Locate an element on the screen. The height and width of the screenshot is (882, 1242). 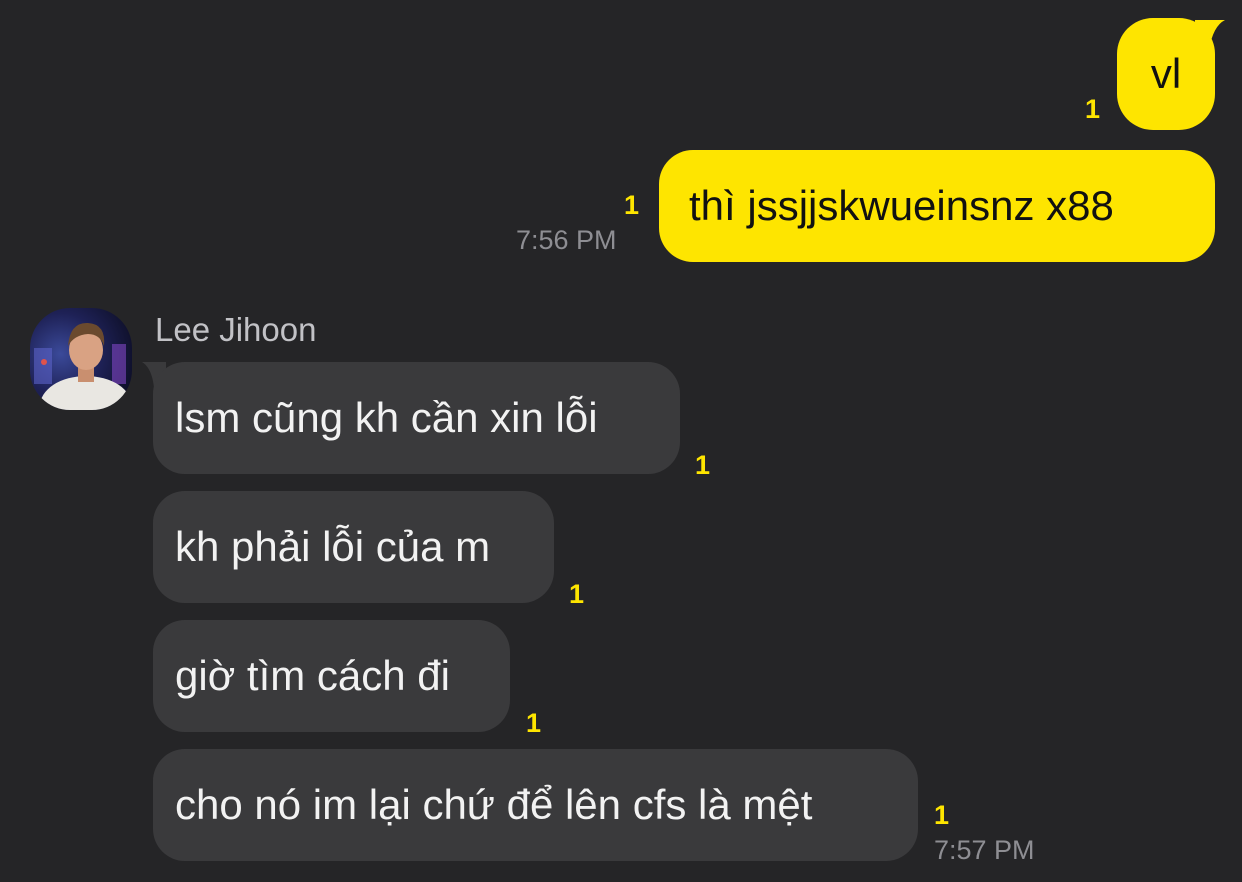
incoming-message-bubble: cho nó im lại chứ để lên cfs là mệt is located at coordinates (535, 805).